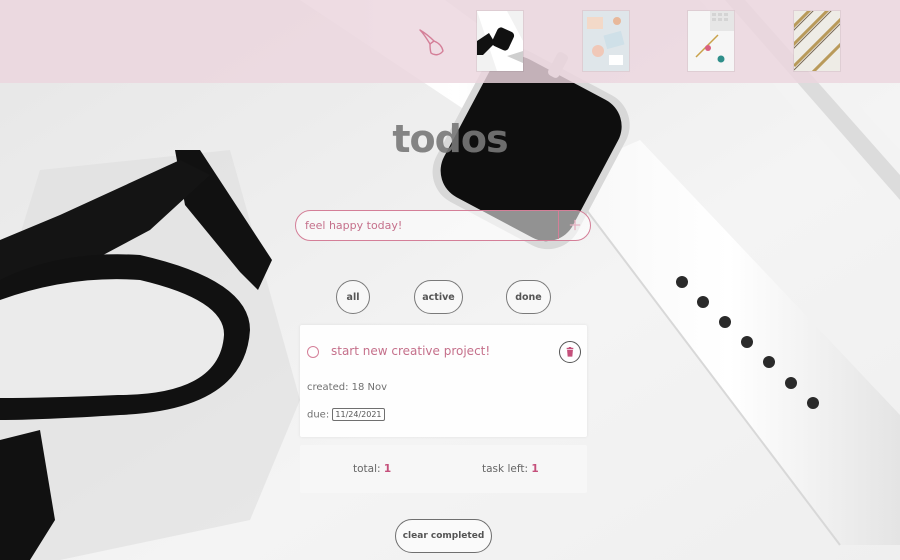 Image resolution: width=900 pixels, height=560 pixels. I want to click on todo-text: start new creative project!, so click(410, 351).